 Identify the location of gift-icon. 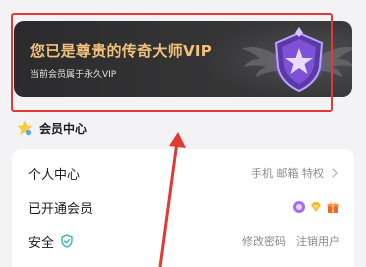
(333, 207).